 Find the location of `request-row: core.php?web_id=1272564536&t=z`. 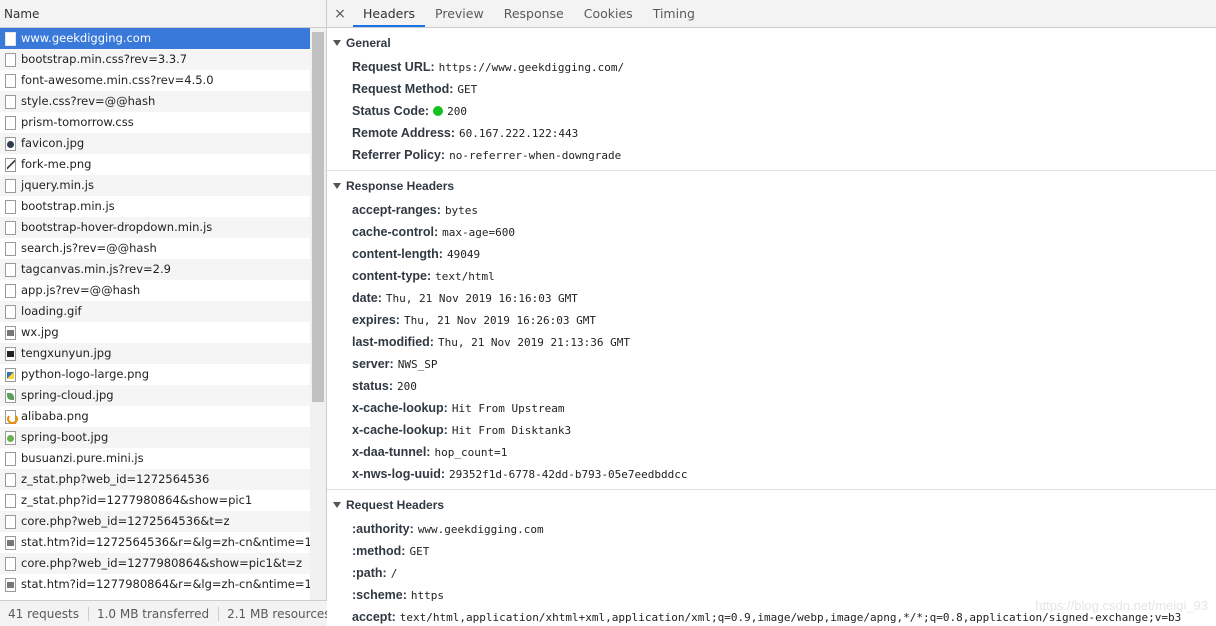

request-row: core.php?web_id=1272564536&t=z is located at coordinates (155, 521).